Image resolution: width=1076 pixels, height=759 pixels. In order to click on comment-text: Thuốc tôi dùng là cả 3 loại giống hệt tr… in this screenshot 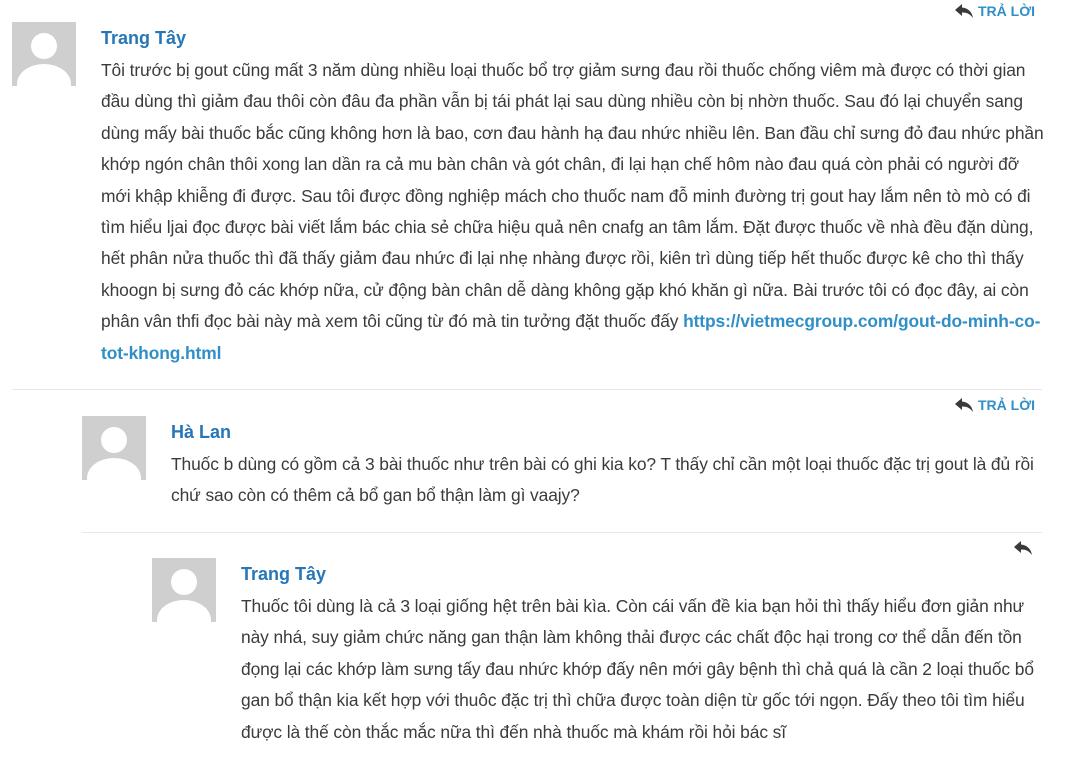, I will do `click(637, 669)`.